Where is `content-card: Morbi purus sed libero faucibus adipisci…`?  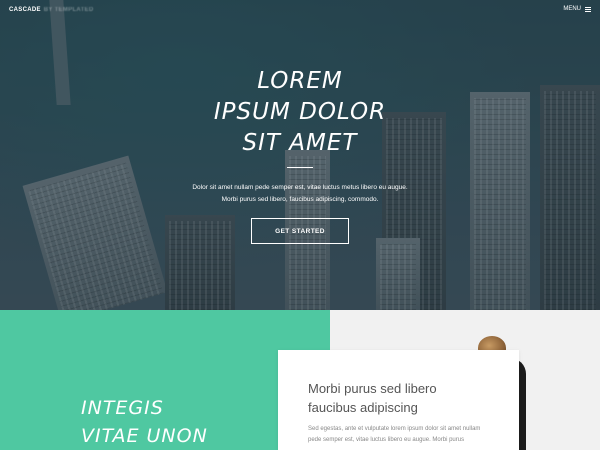
content-card: Morbi purus sed libero faucibus adipisci… is located at coordinates (398, 400).